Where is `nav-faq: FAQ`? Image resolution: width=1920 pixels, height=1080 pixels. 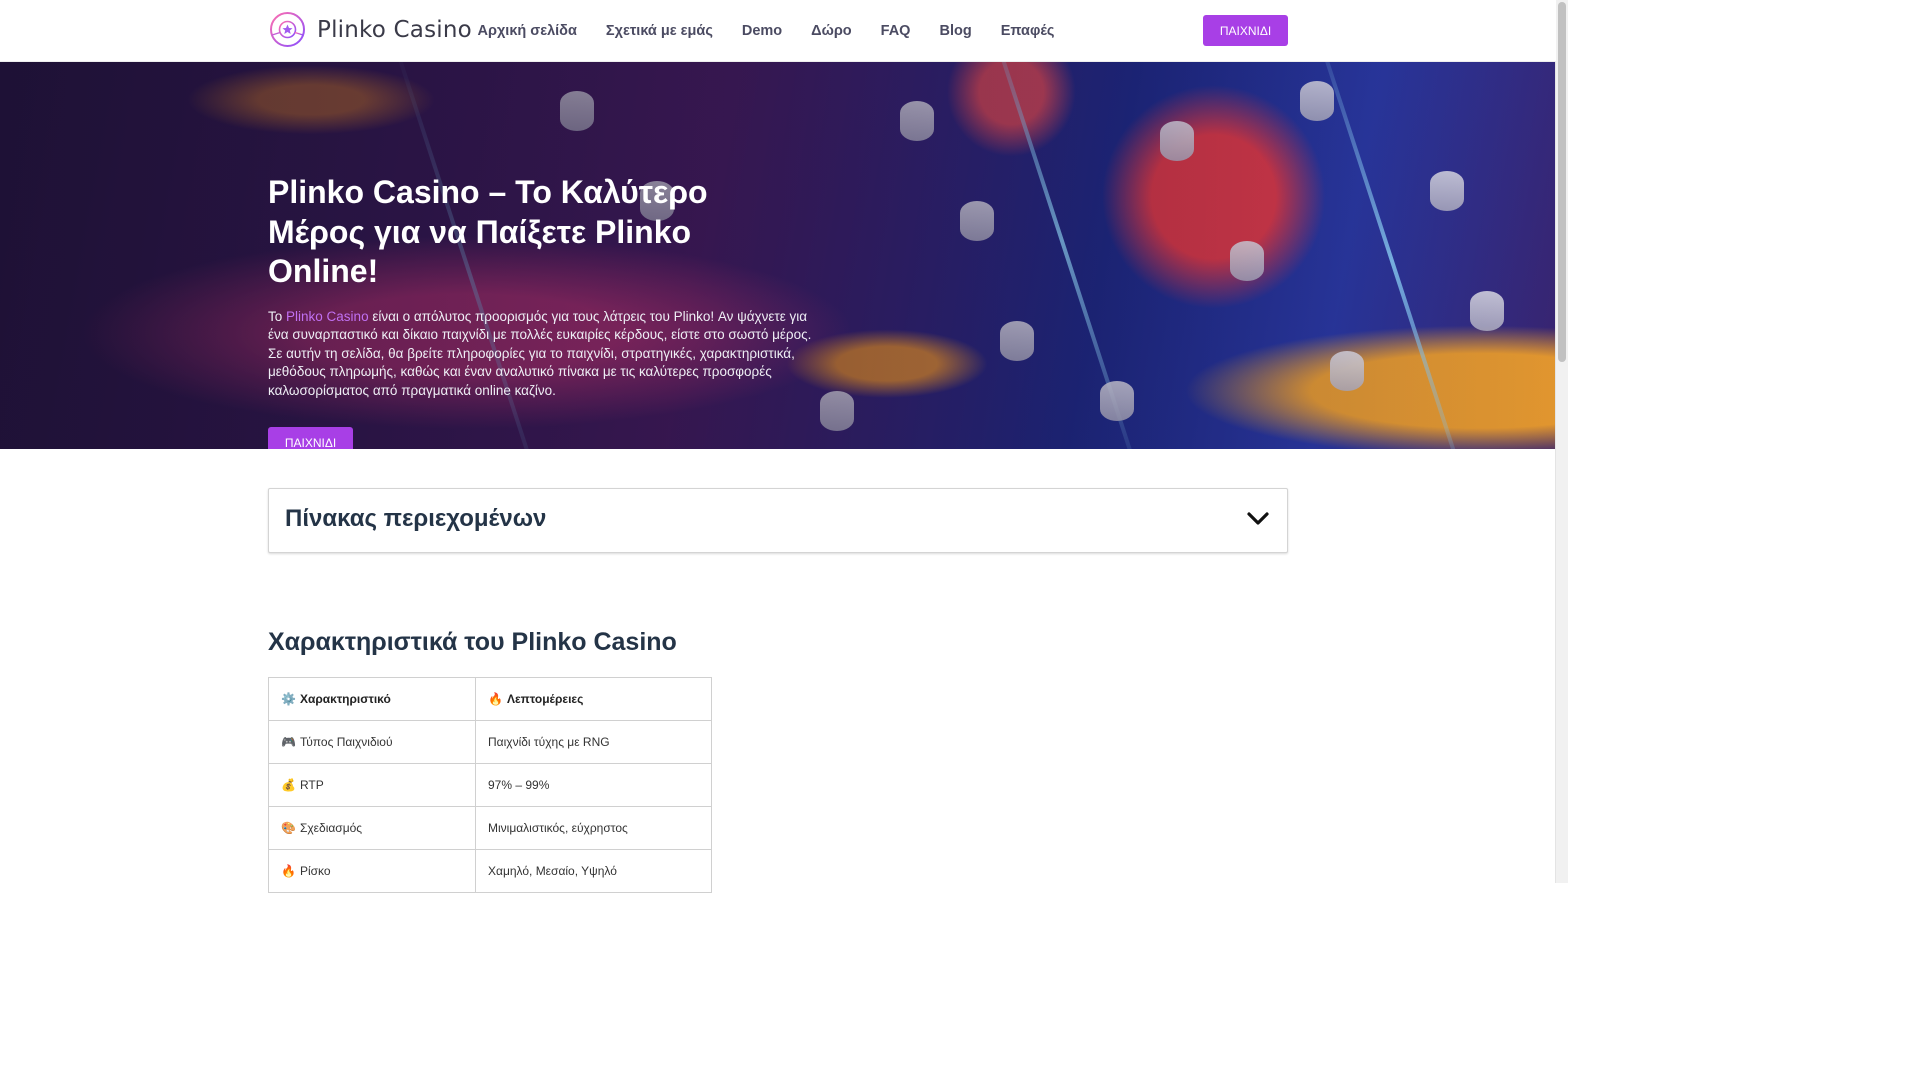 nav-faq: FAQ is located at coordinates (895, 31).